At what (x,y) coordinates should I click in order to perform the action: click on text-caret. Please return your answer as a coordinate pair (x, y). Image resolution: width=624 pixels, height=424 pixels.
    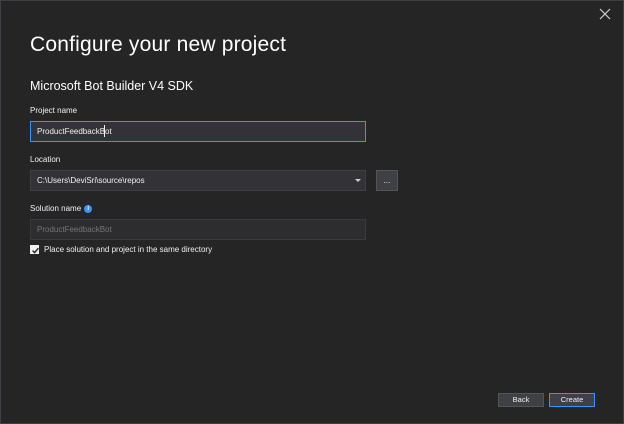
    Looking at the image, I should click on (104, 131).